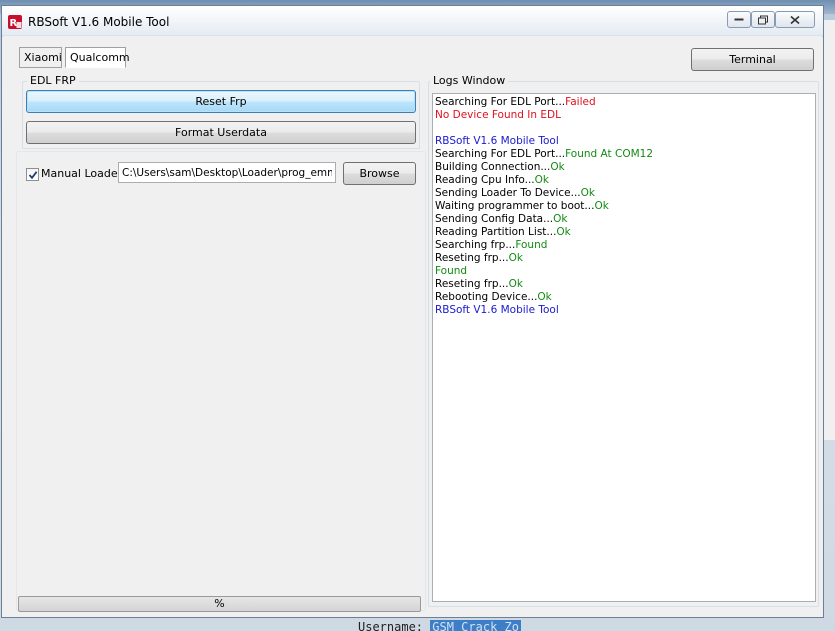 The image size is (835, 631). I want to click on background-window-edge, so click(829, 230).